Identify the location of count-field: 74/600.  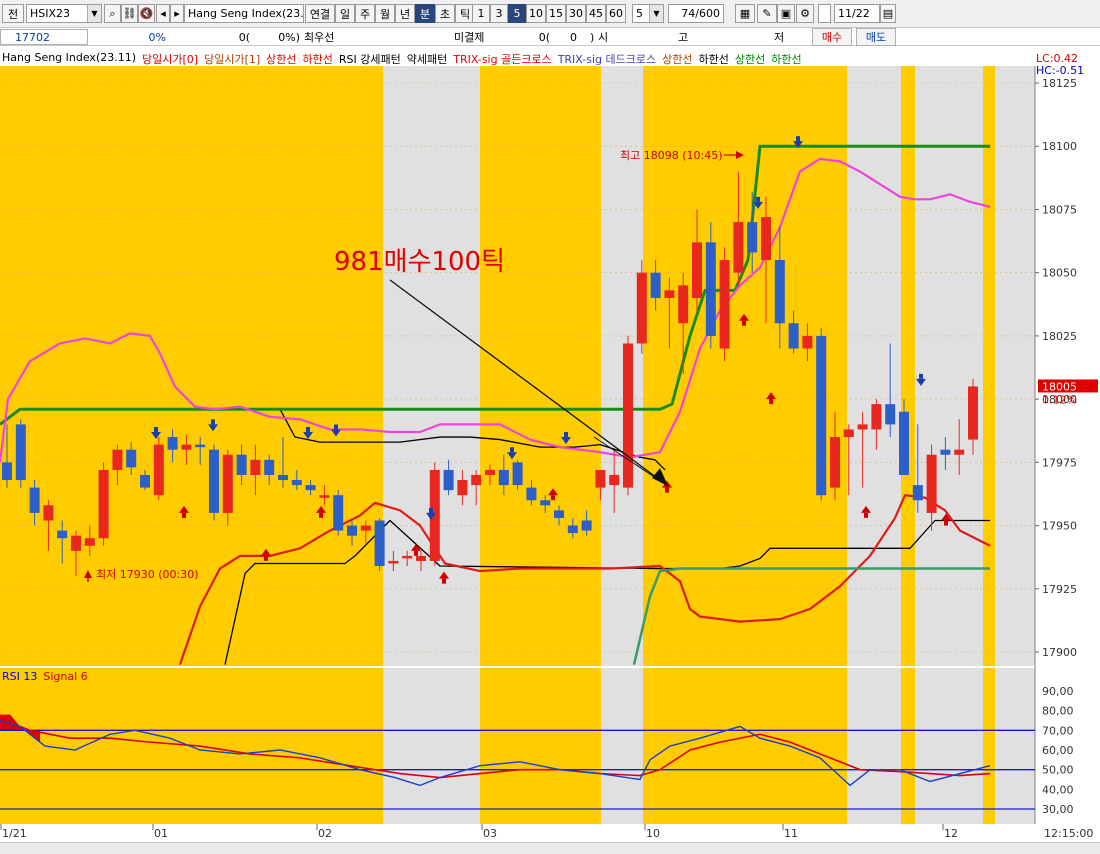
(696, 13).